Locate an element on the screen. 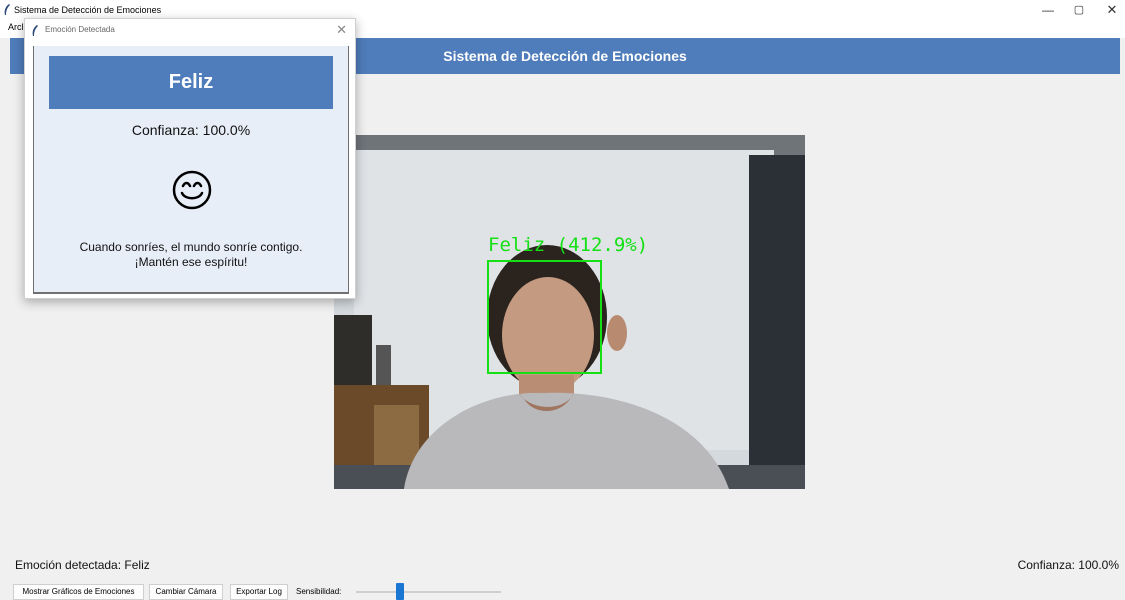 This screenshot has width=1125, height=600. face-detection-label: Feliz (412.9%) is located at coordinates (568, 245).